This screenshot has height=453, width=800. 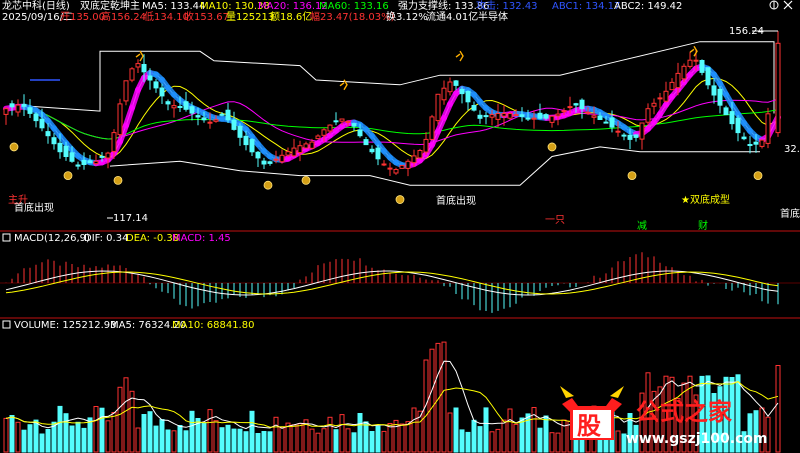 I want to click on first-bottom-edge-label: 首底, so click(x=790, y=213).